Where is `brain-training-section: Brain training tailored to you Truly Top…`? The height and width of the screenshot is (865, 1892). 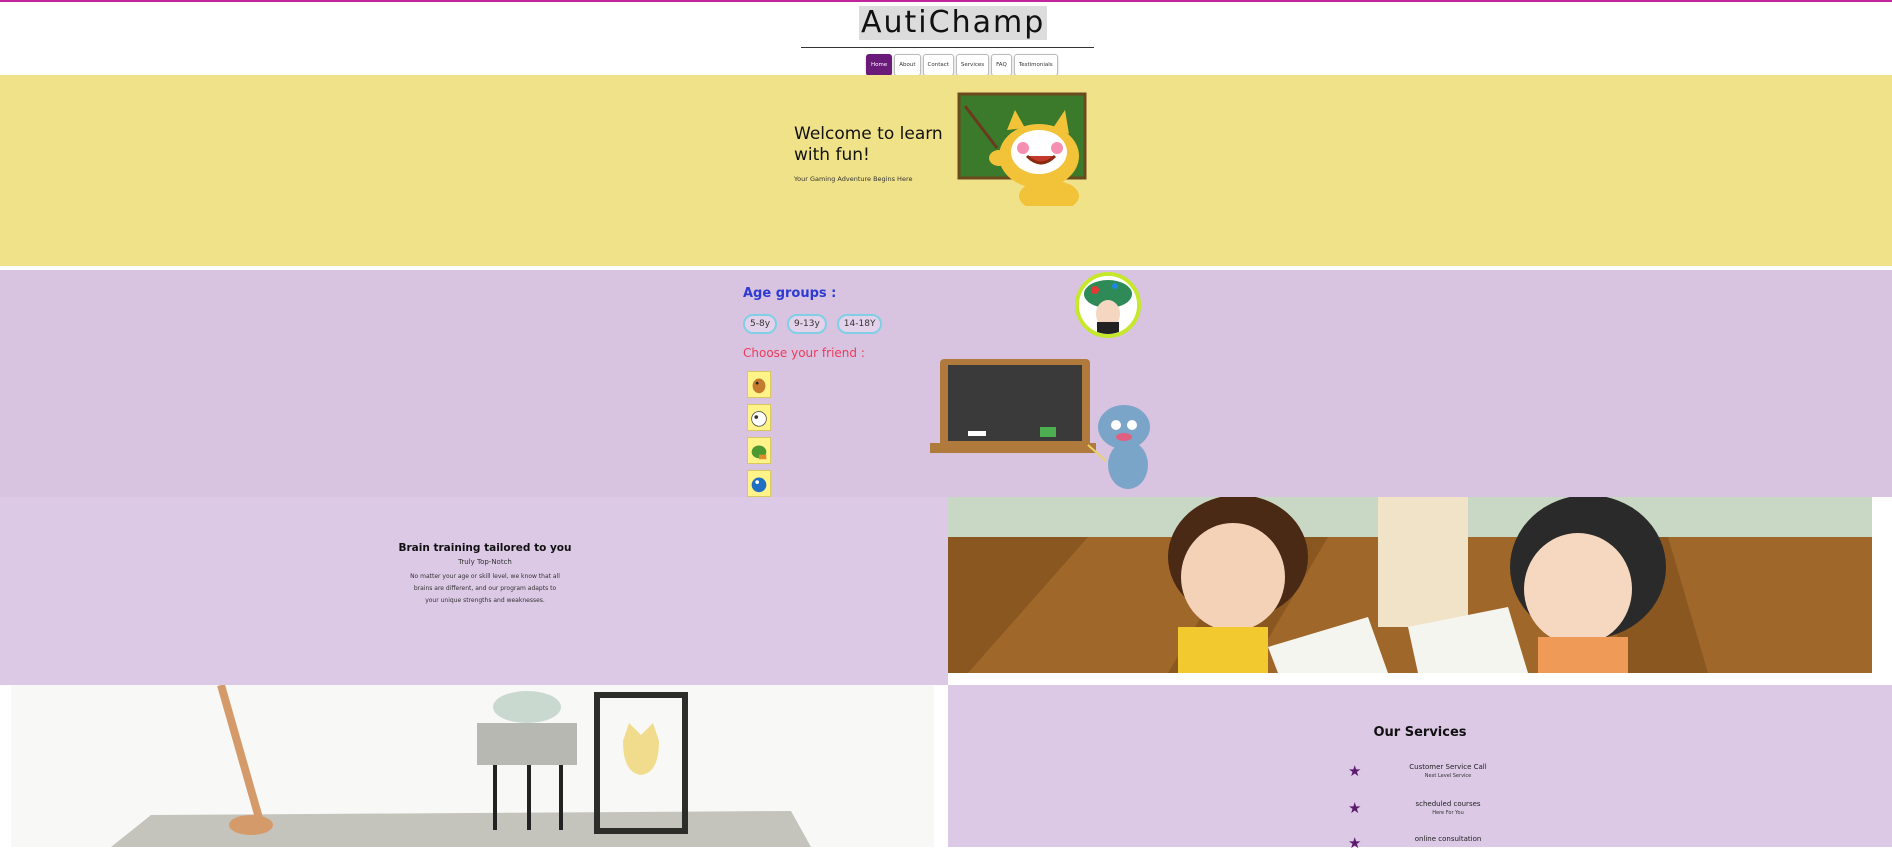
brain-training-section: Brain training tailored to you Truly Top… is located at coordinates (474, 591).